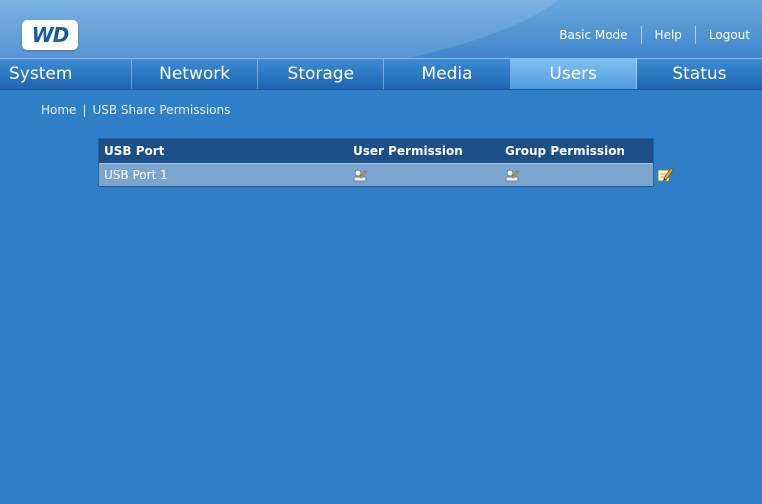  I want to click on header-decoration, so click(293, 29).